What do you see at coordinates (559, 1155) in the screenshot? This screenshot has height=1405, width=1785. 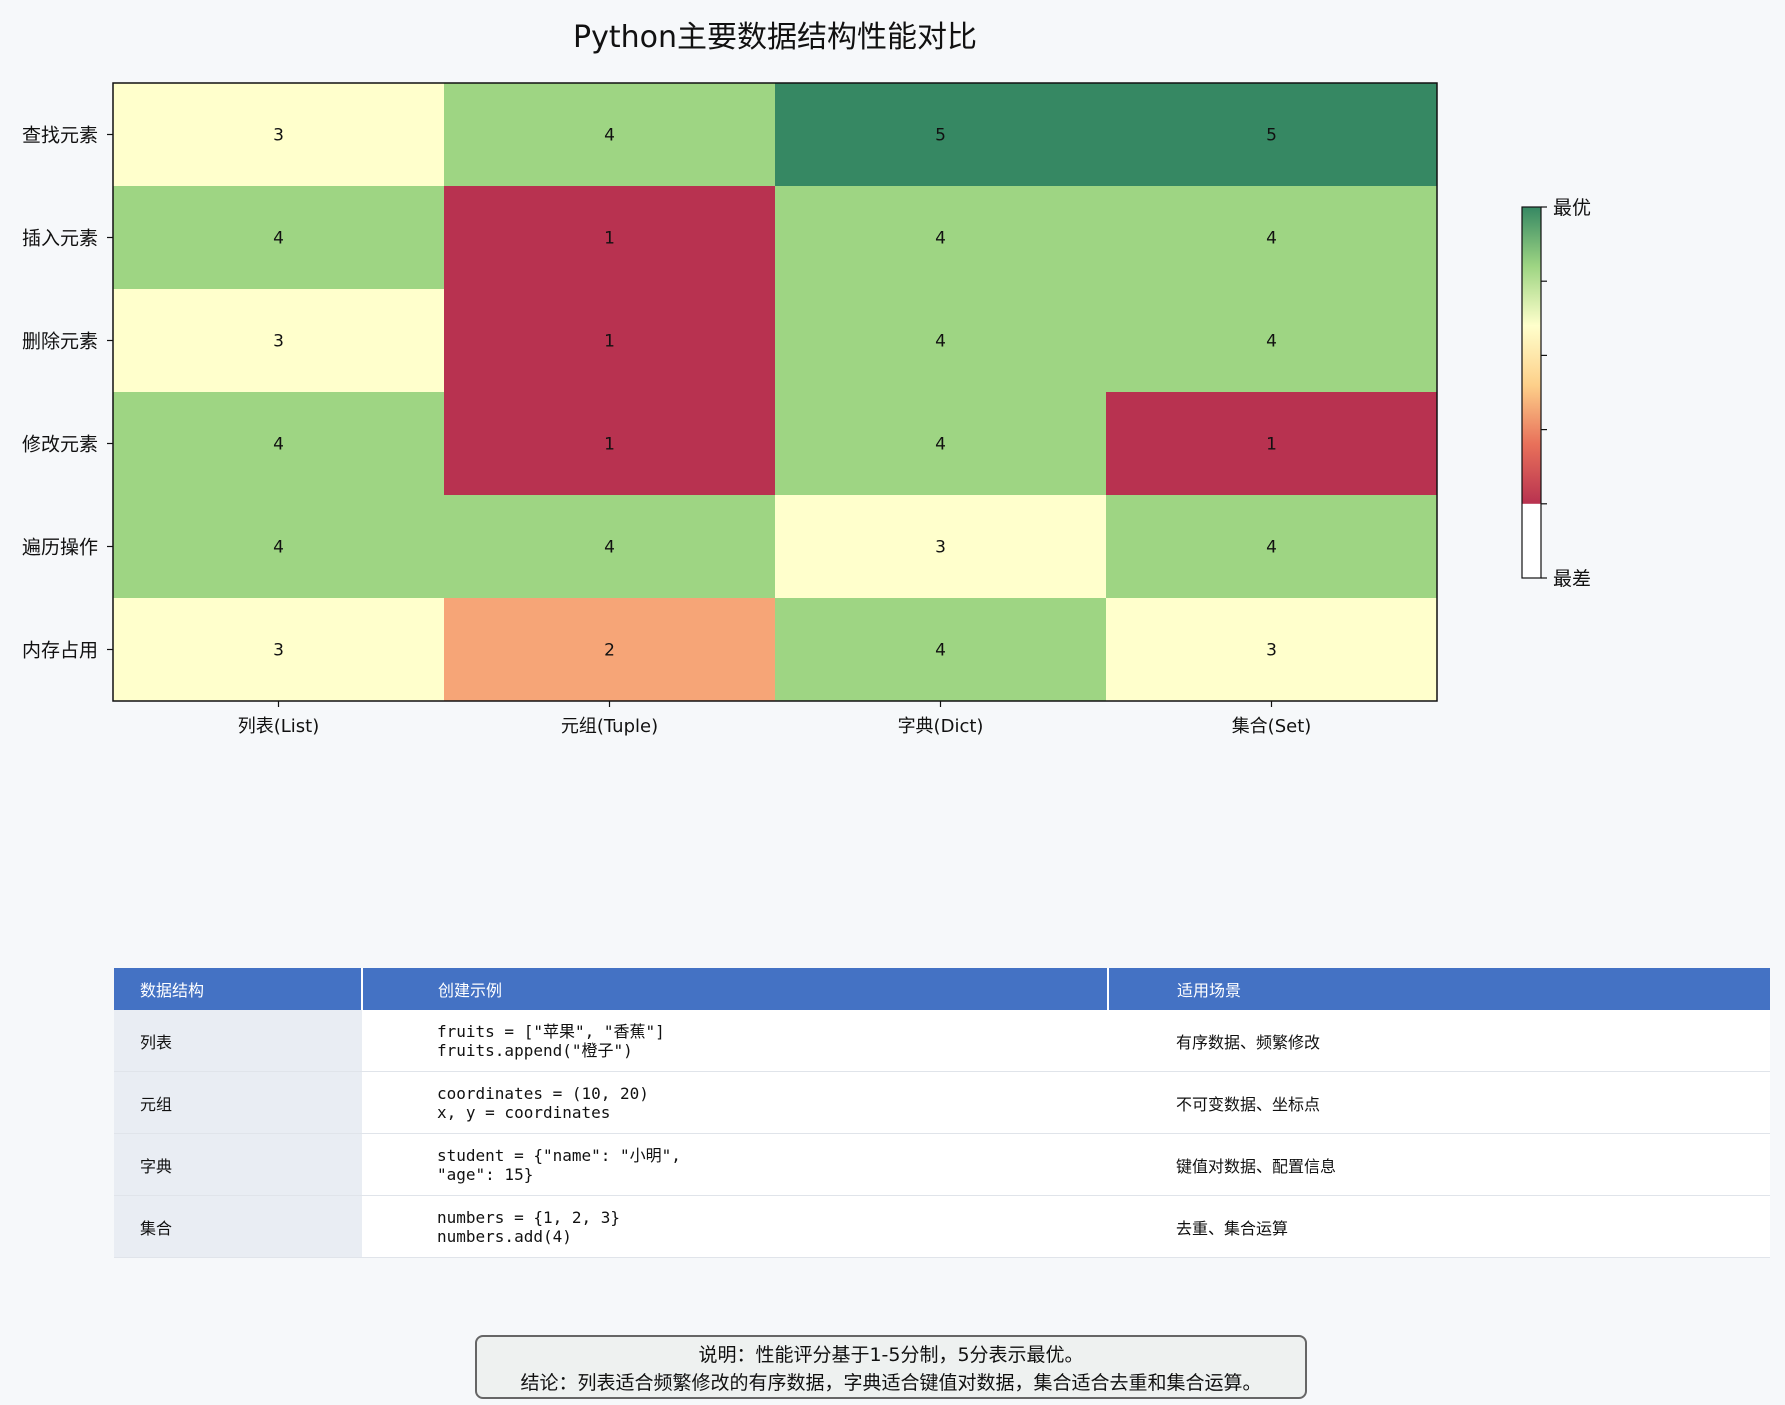 I see `code-line: student = {"name": "小明",` at bounding box center [559, 1155].